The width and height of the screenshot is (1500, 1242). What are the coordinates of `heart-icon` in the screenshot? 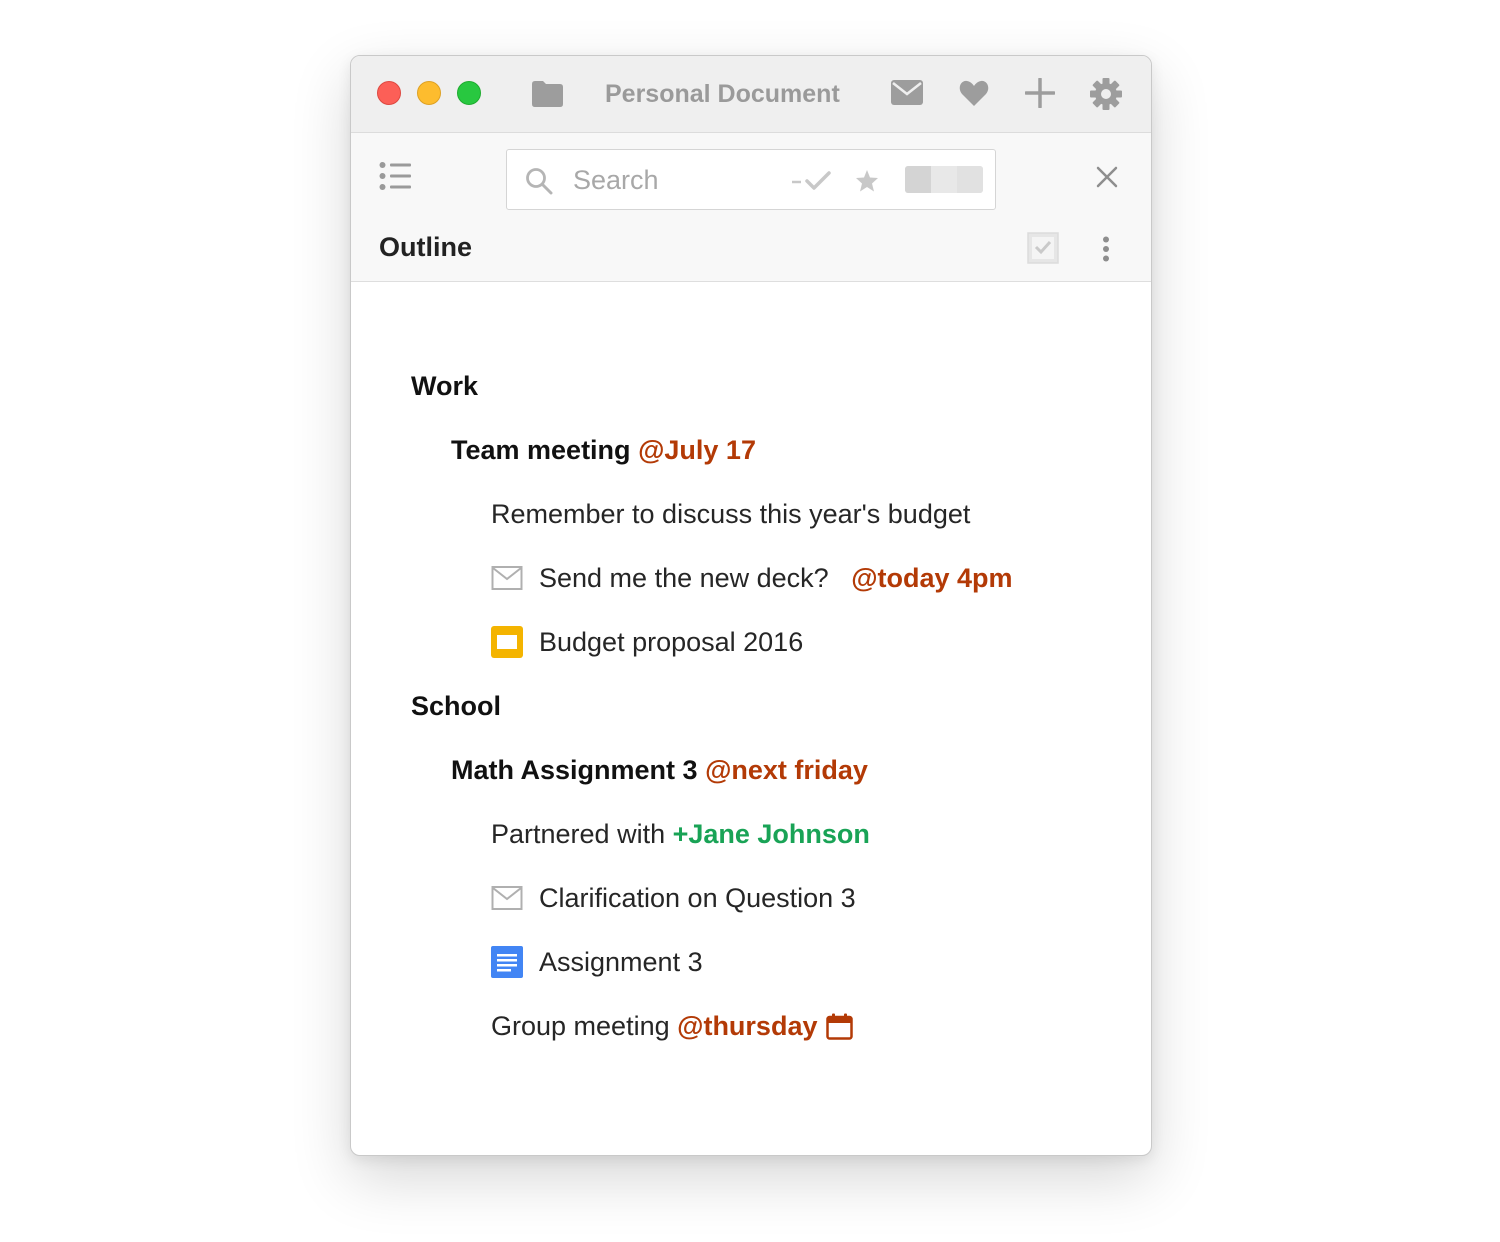 It's located at (974, 93).